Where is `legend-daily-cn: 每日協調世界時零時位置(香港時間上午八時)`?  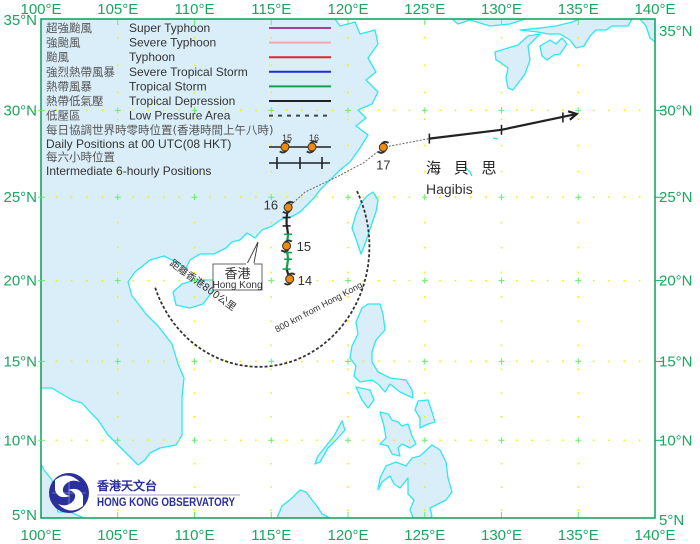
legend-daily-cn: 每日協調世界時零時位置(香港時間上午八時) is located at coordinates (159, 130).